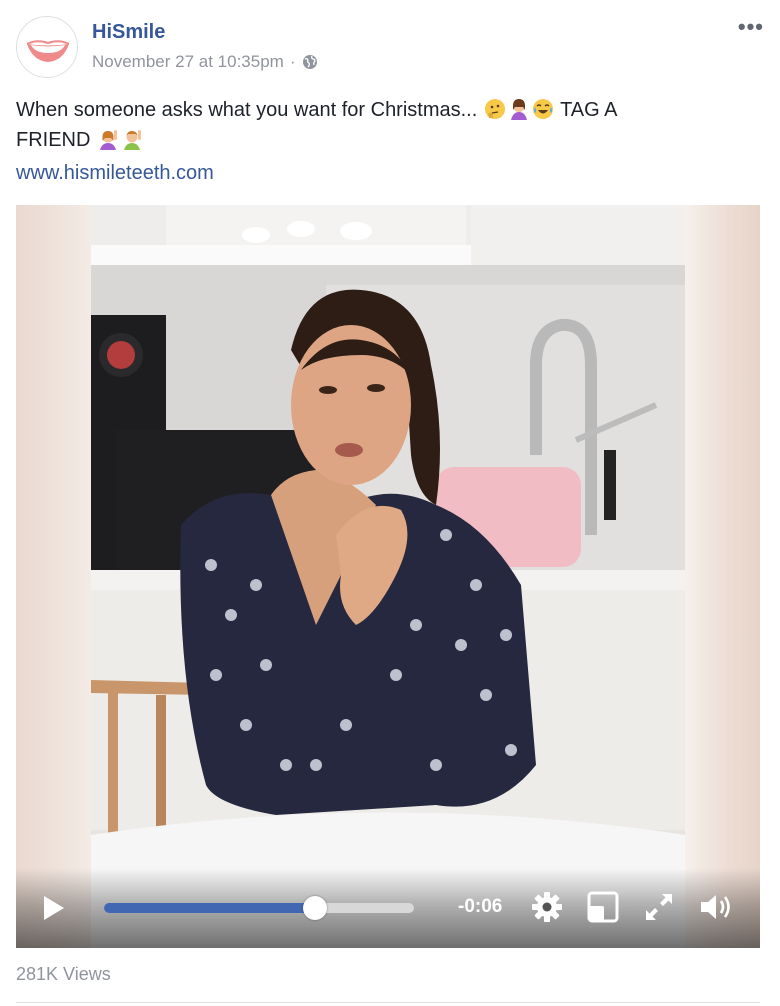 This screenshot has height=1006, width=780. I want to click on caption-friend: FRIEND, so click(53, 140).